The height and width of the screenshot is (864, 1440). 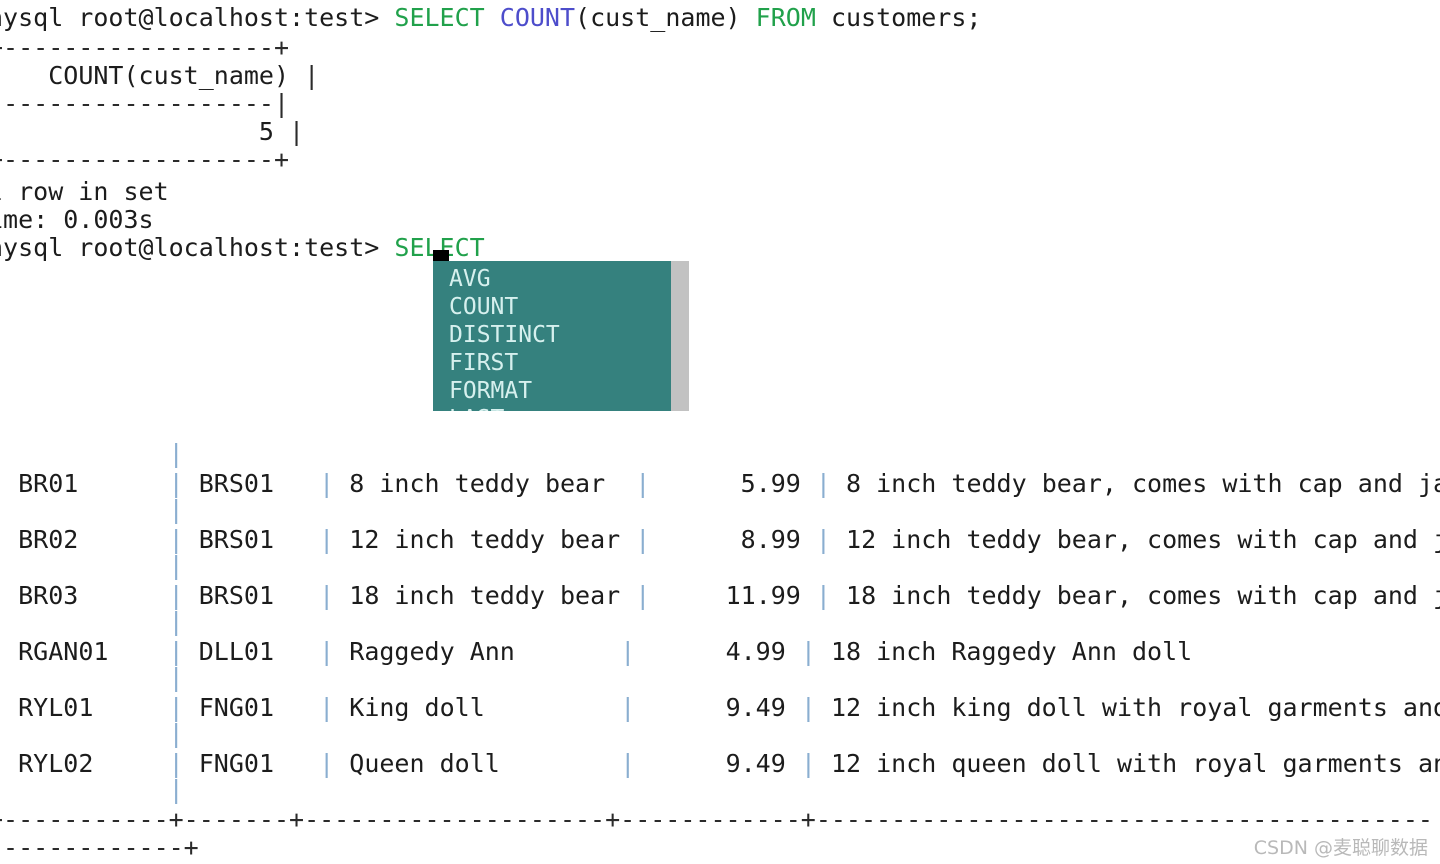 I want to click on autocomplete-scrollbar, so click(x=680, y=336).